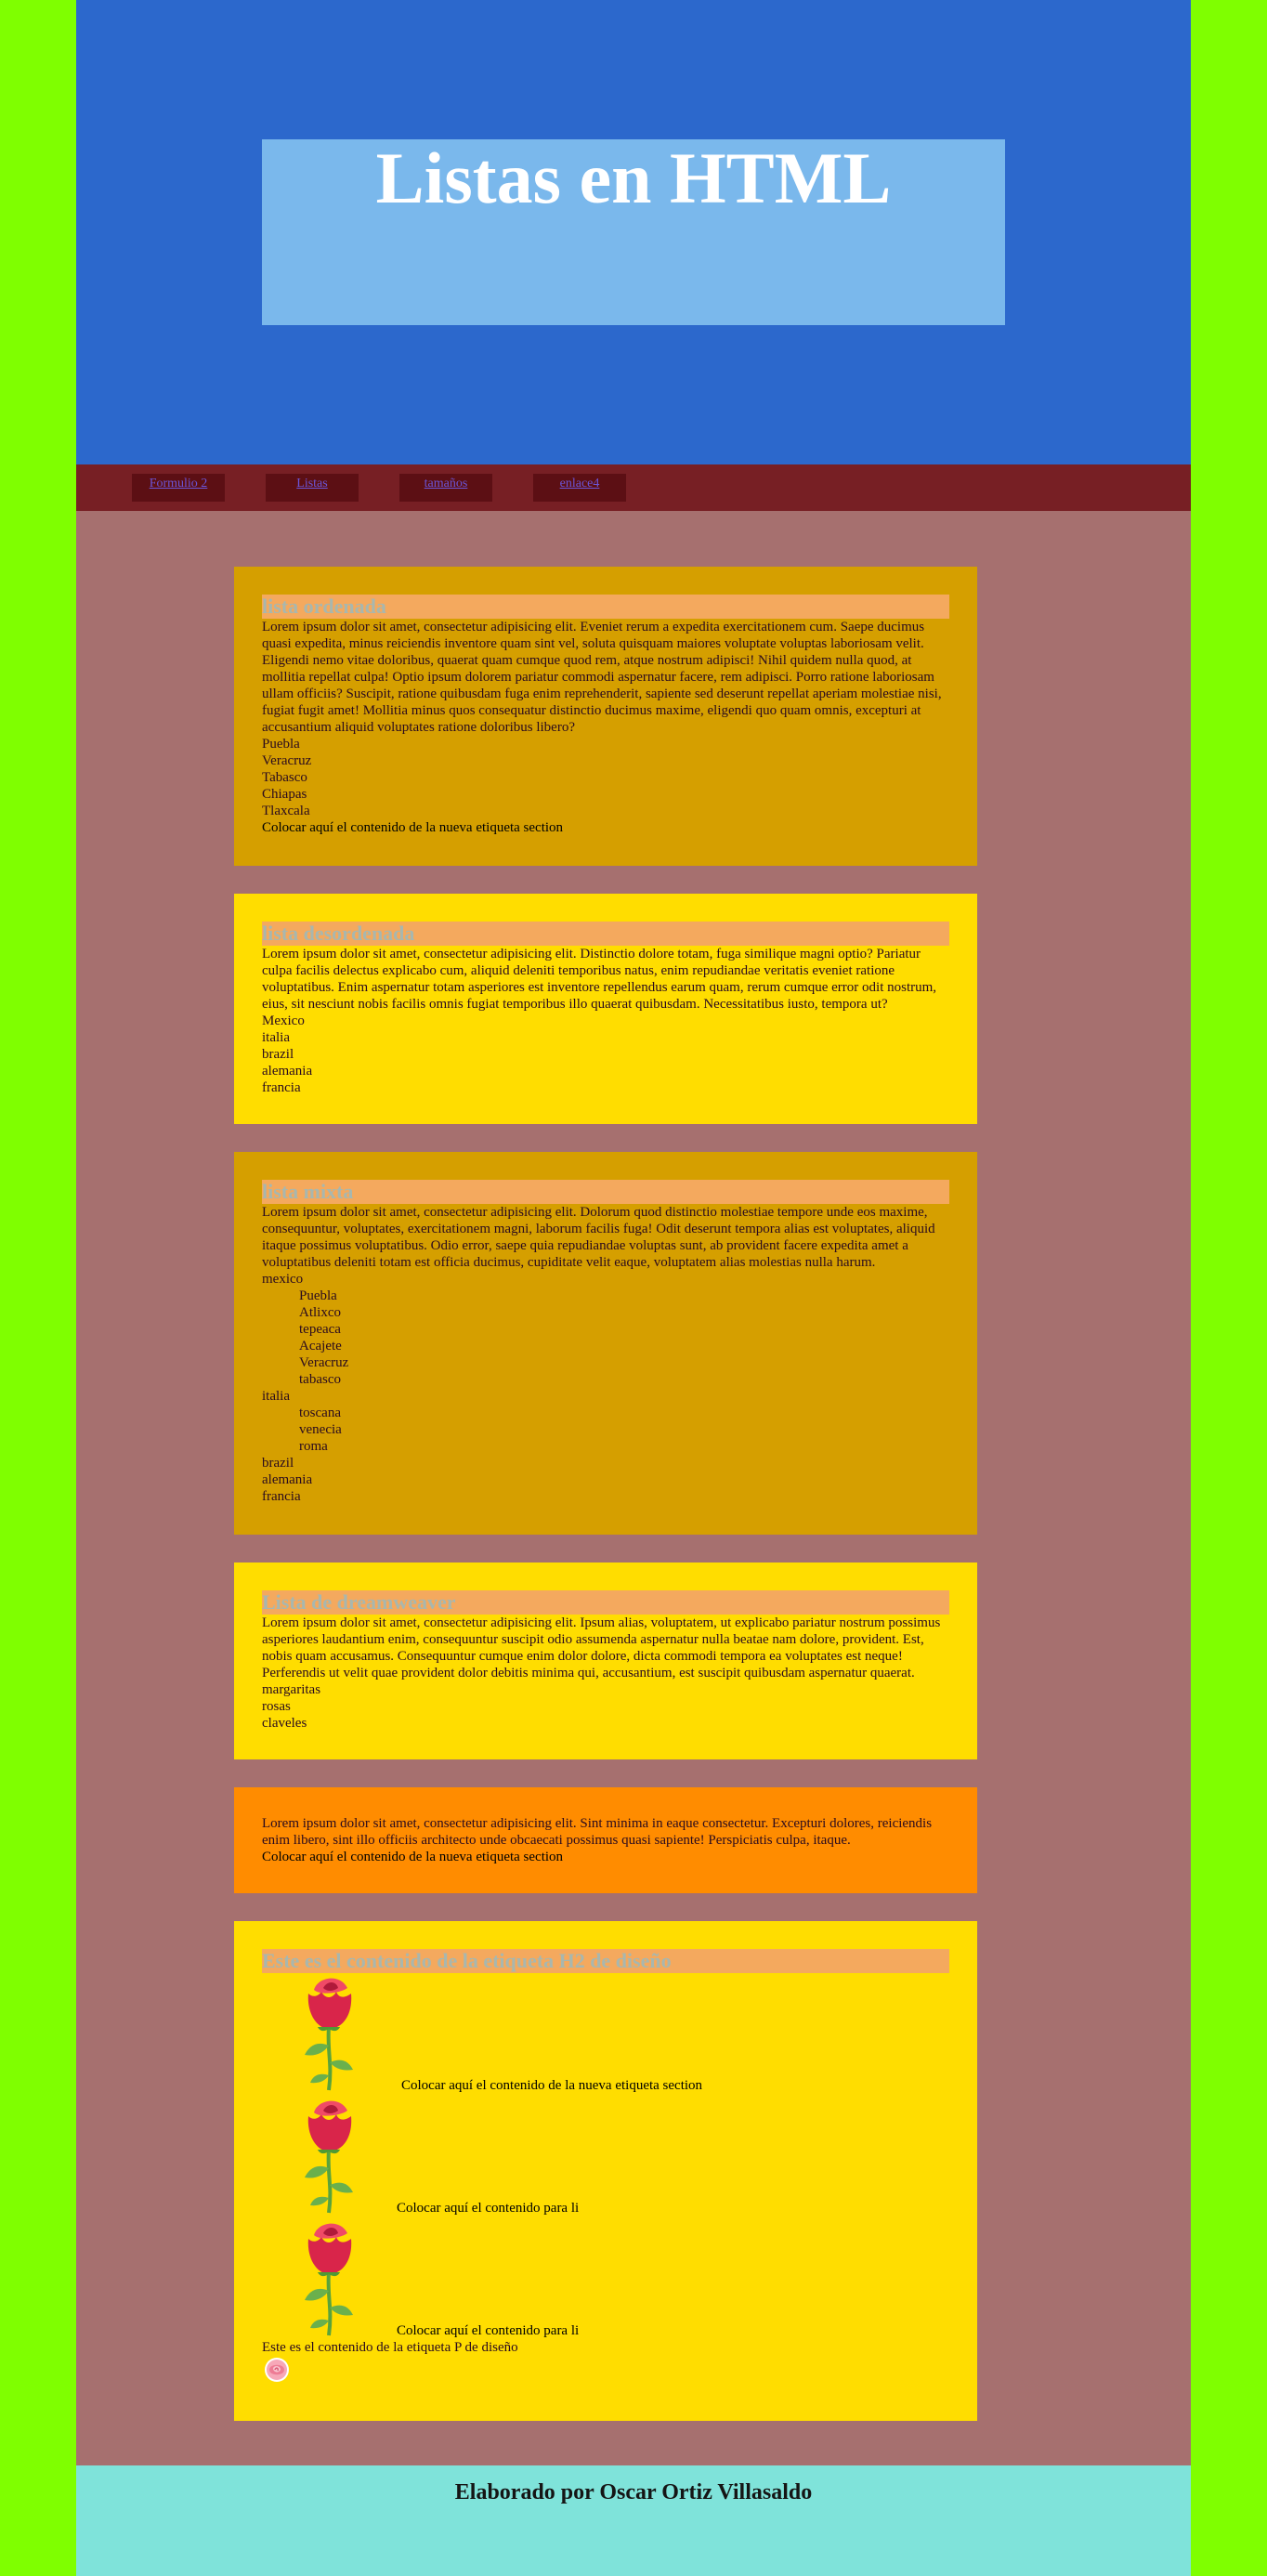 Image resolution: width=1267 pixels, height=2576 pixels. I want to click on list-item: Veracruz, so click(287, 760).